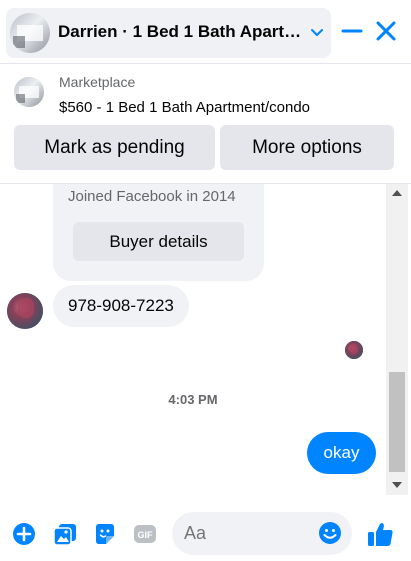 The image size is (411, 561). I want to click on message-input-container, so click(262, 533).